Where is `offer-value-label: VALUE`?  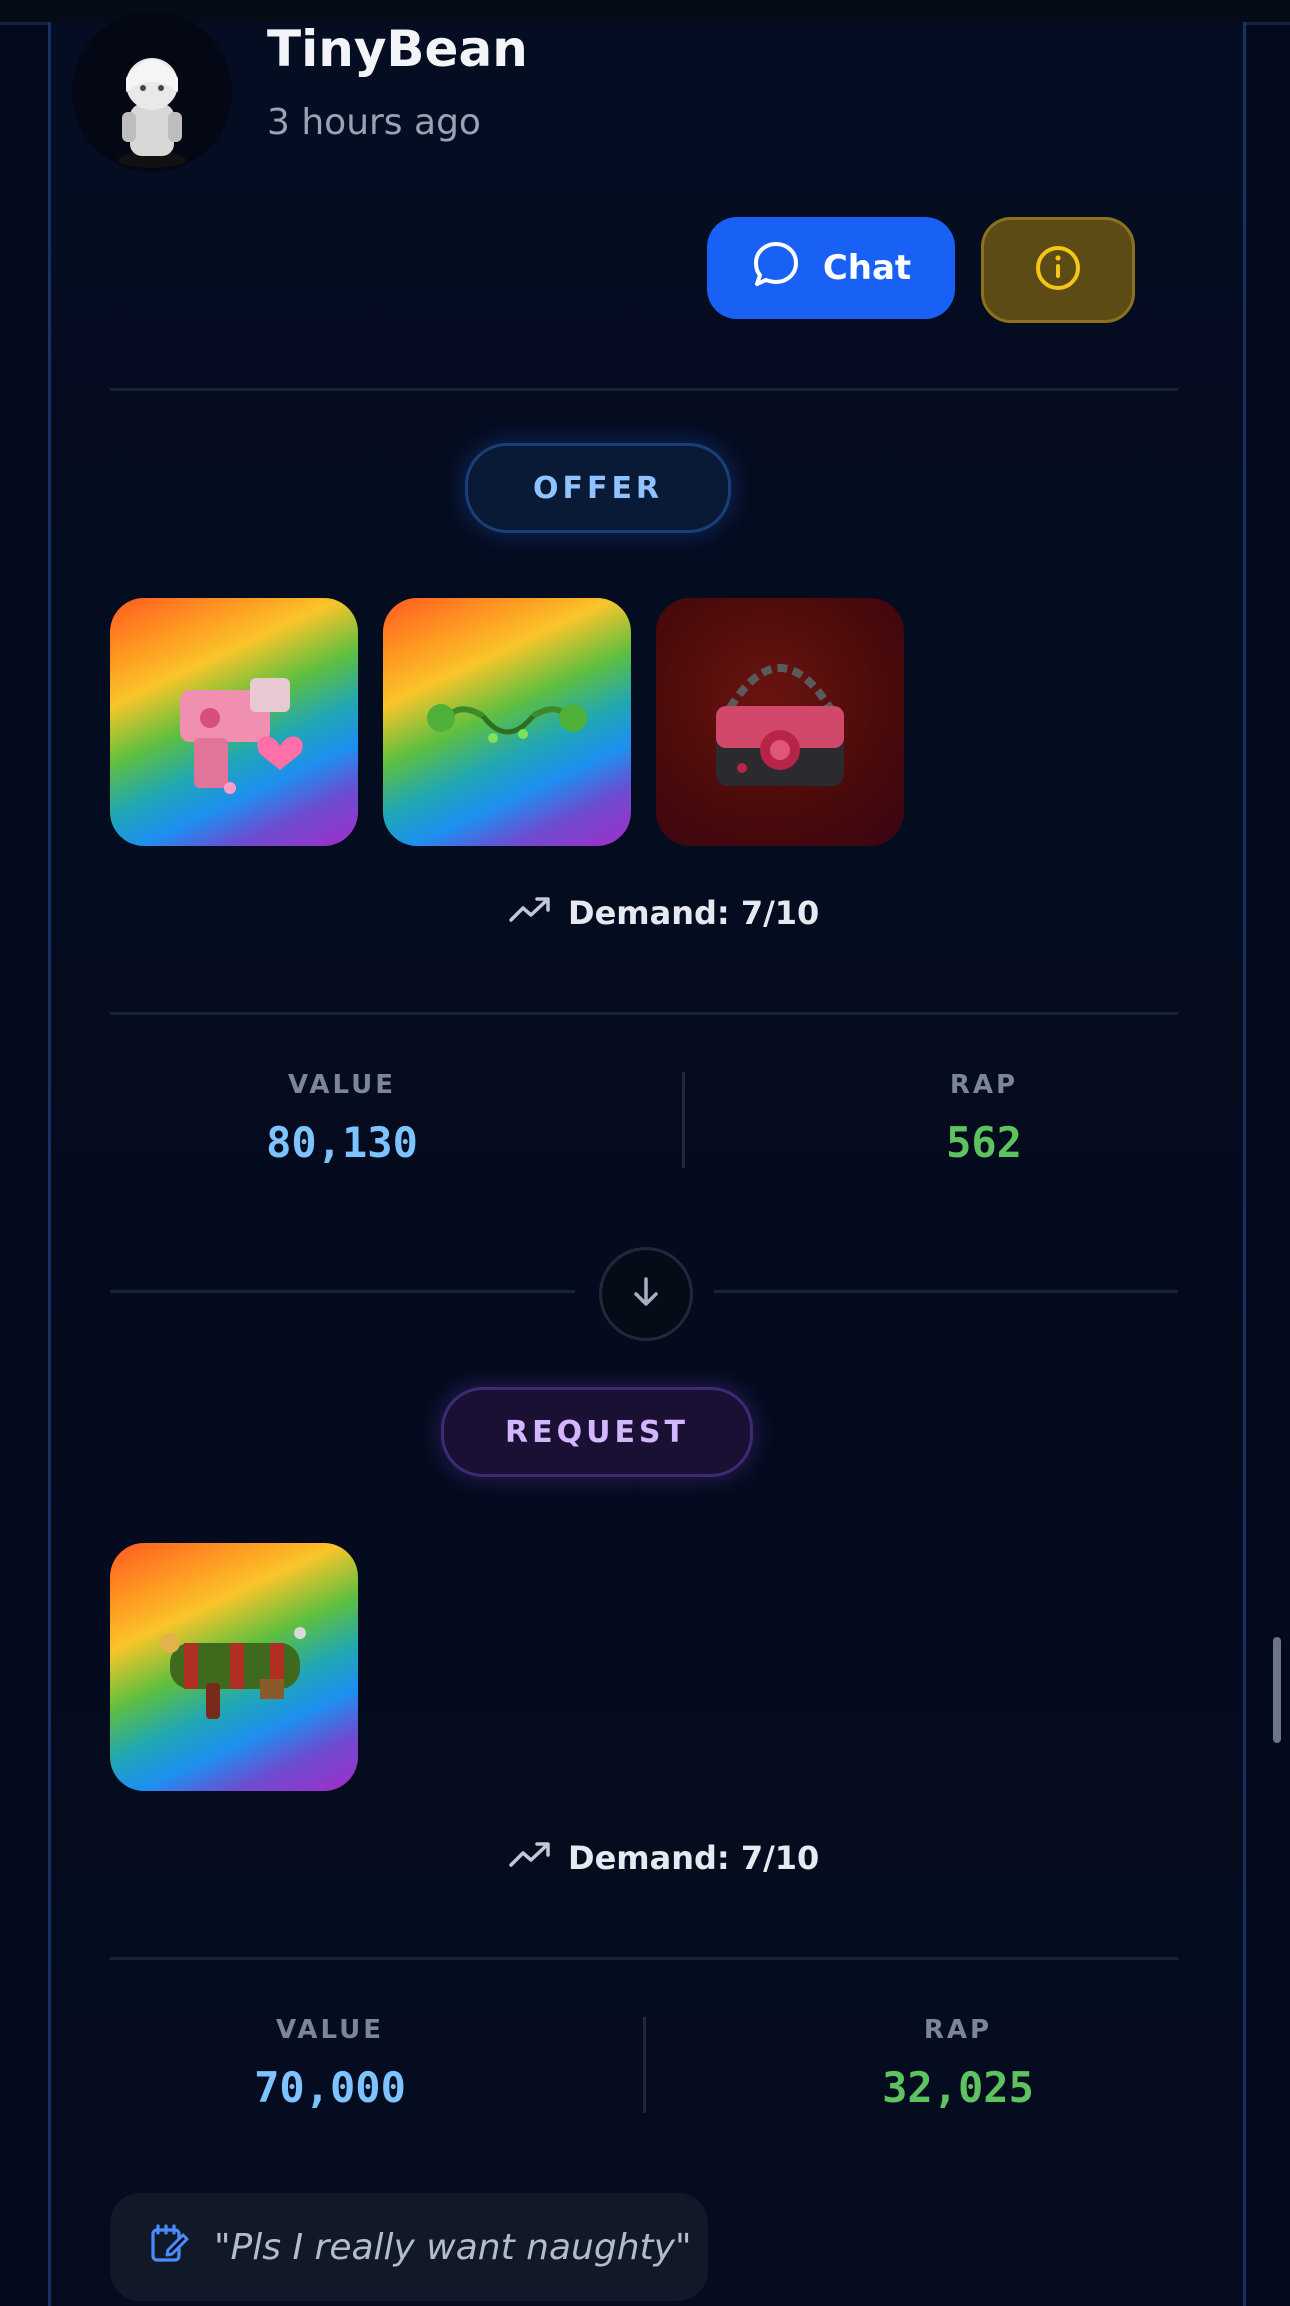
offer-value-label: VALUE is located at coordinates (342, 1085).